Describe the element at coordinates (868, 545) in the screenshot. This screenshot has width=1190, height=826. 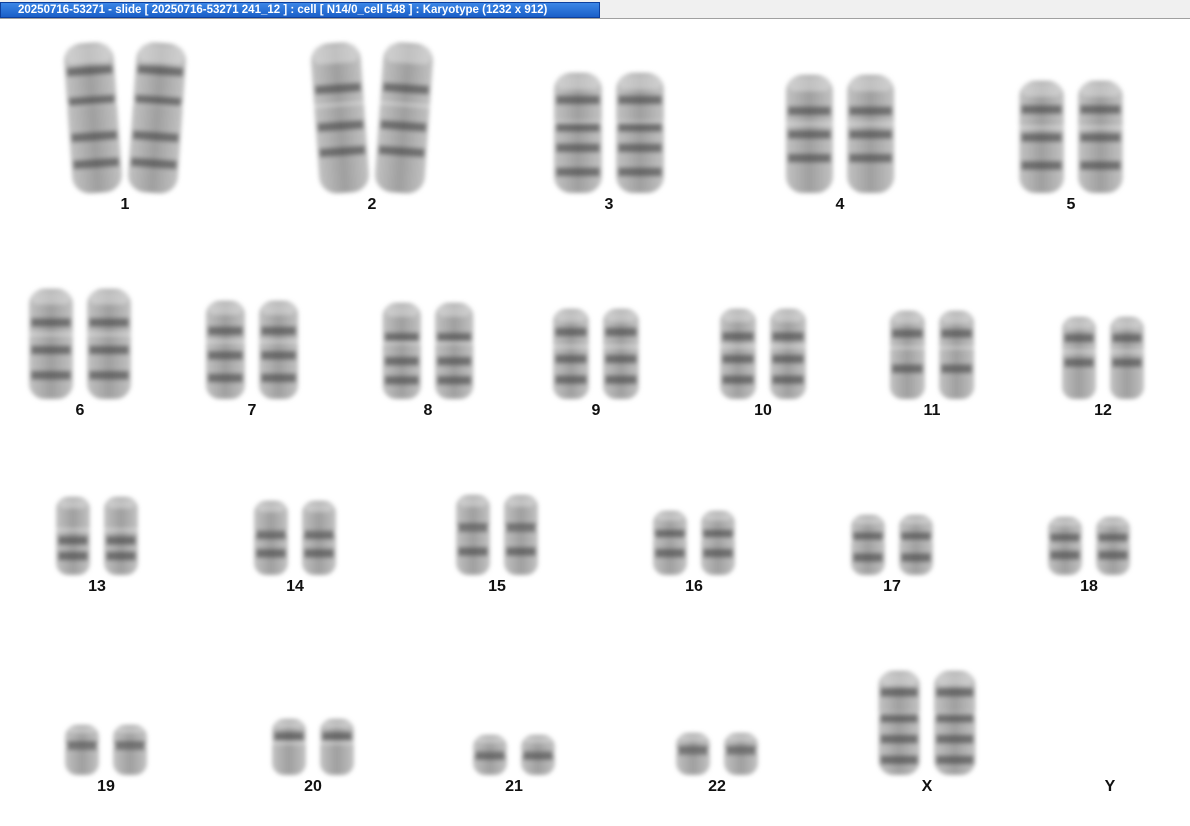
I see `chromosome-17-a` at that location.